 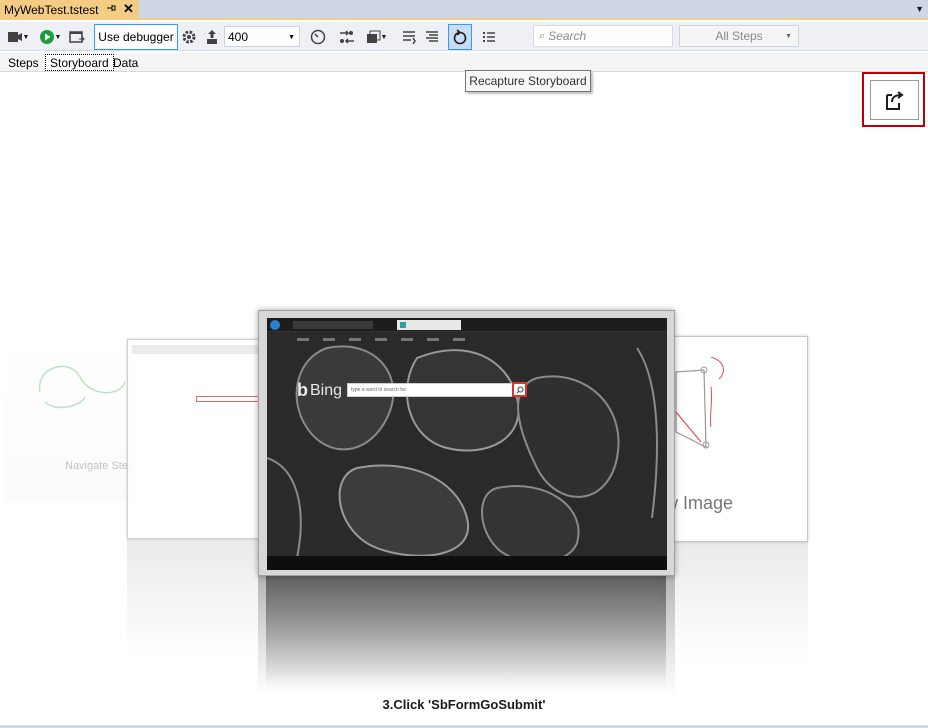 I want to click on stone-background, so click(x=467, y=451).